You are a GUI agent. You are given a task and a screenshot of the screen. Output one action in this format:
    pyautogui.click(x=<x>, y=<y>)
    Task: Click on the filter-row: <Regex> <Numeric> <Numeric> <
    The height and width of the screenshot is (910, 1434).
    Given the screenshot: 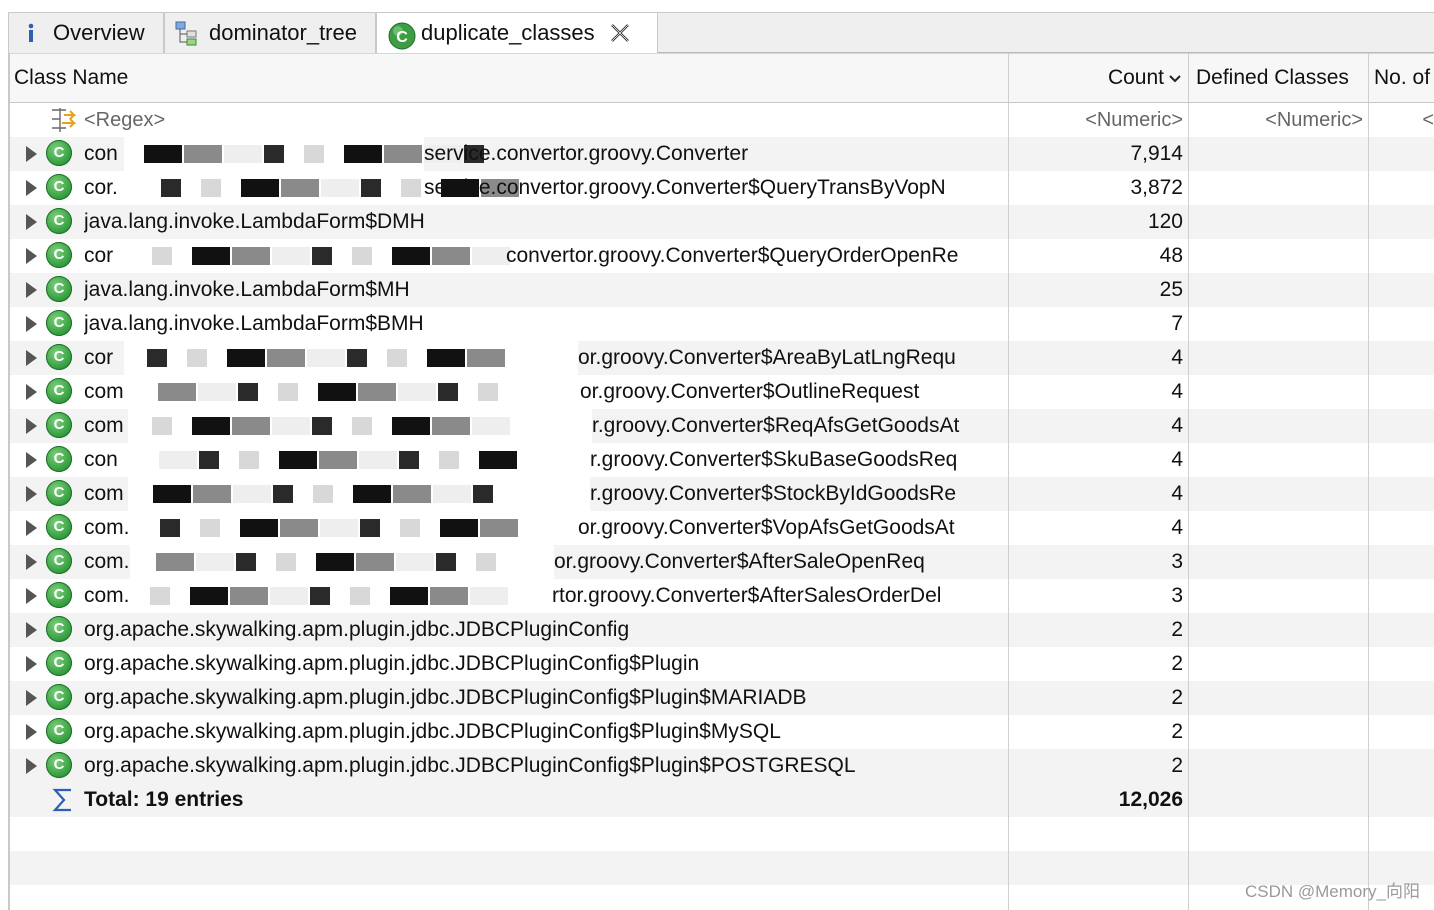 What is the action you would take?
    pyautogui.click(x=721, y=120)
    